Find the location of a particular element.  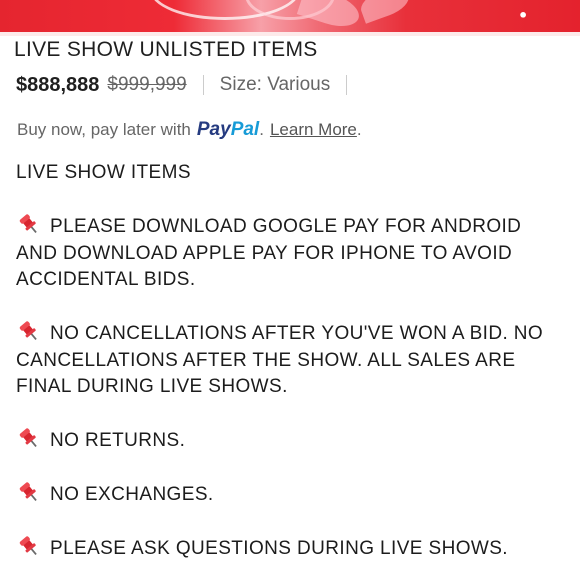

listing-title: LIVE SHOW UNLISTED ITEMS is located at coordinates (166, 49).